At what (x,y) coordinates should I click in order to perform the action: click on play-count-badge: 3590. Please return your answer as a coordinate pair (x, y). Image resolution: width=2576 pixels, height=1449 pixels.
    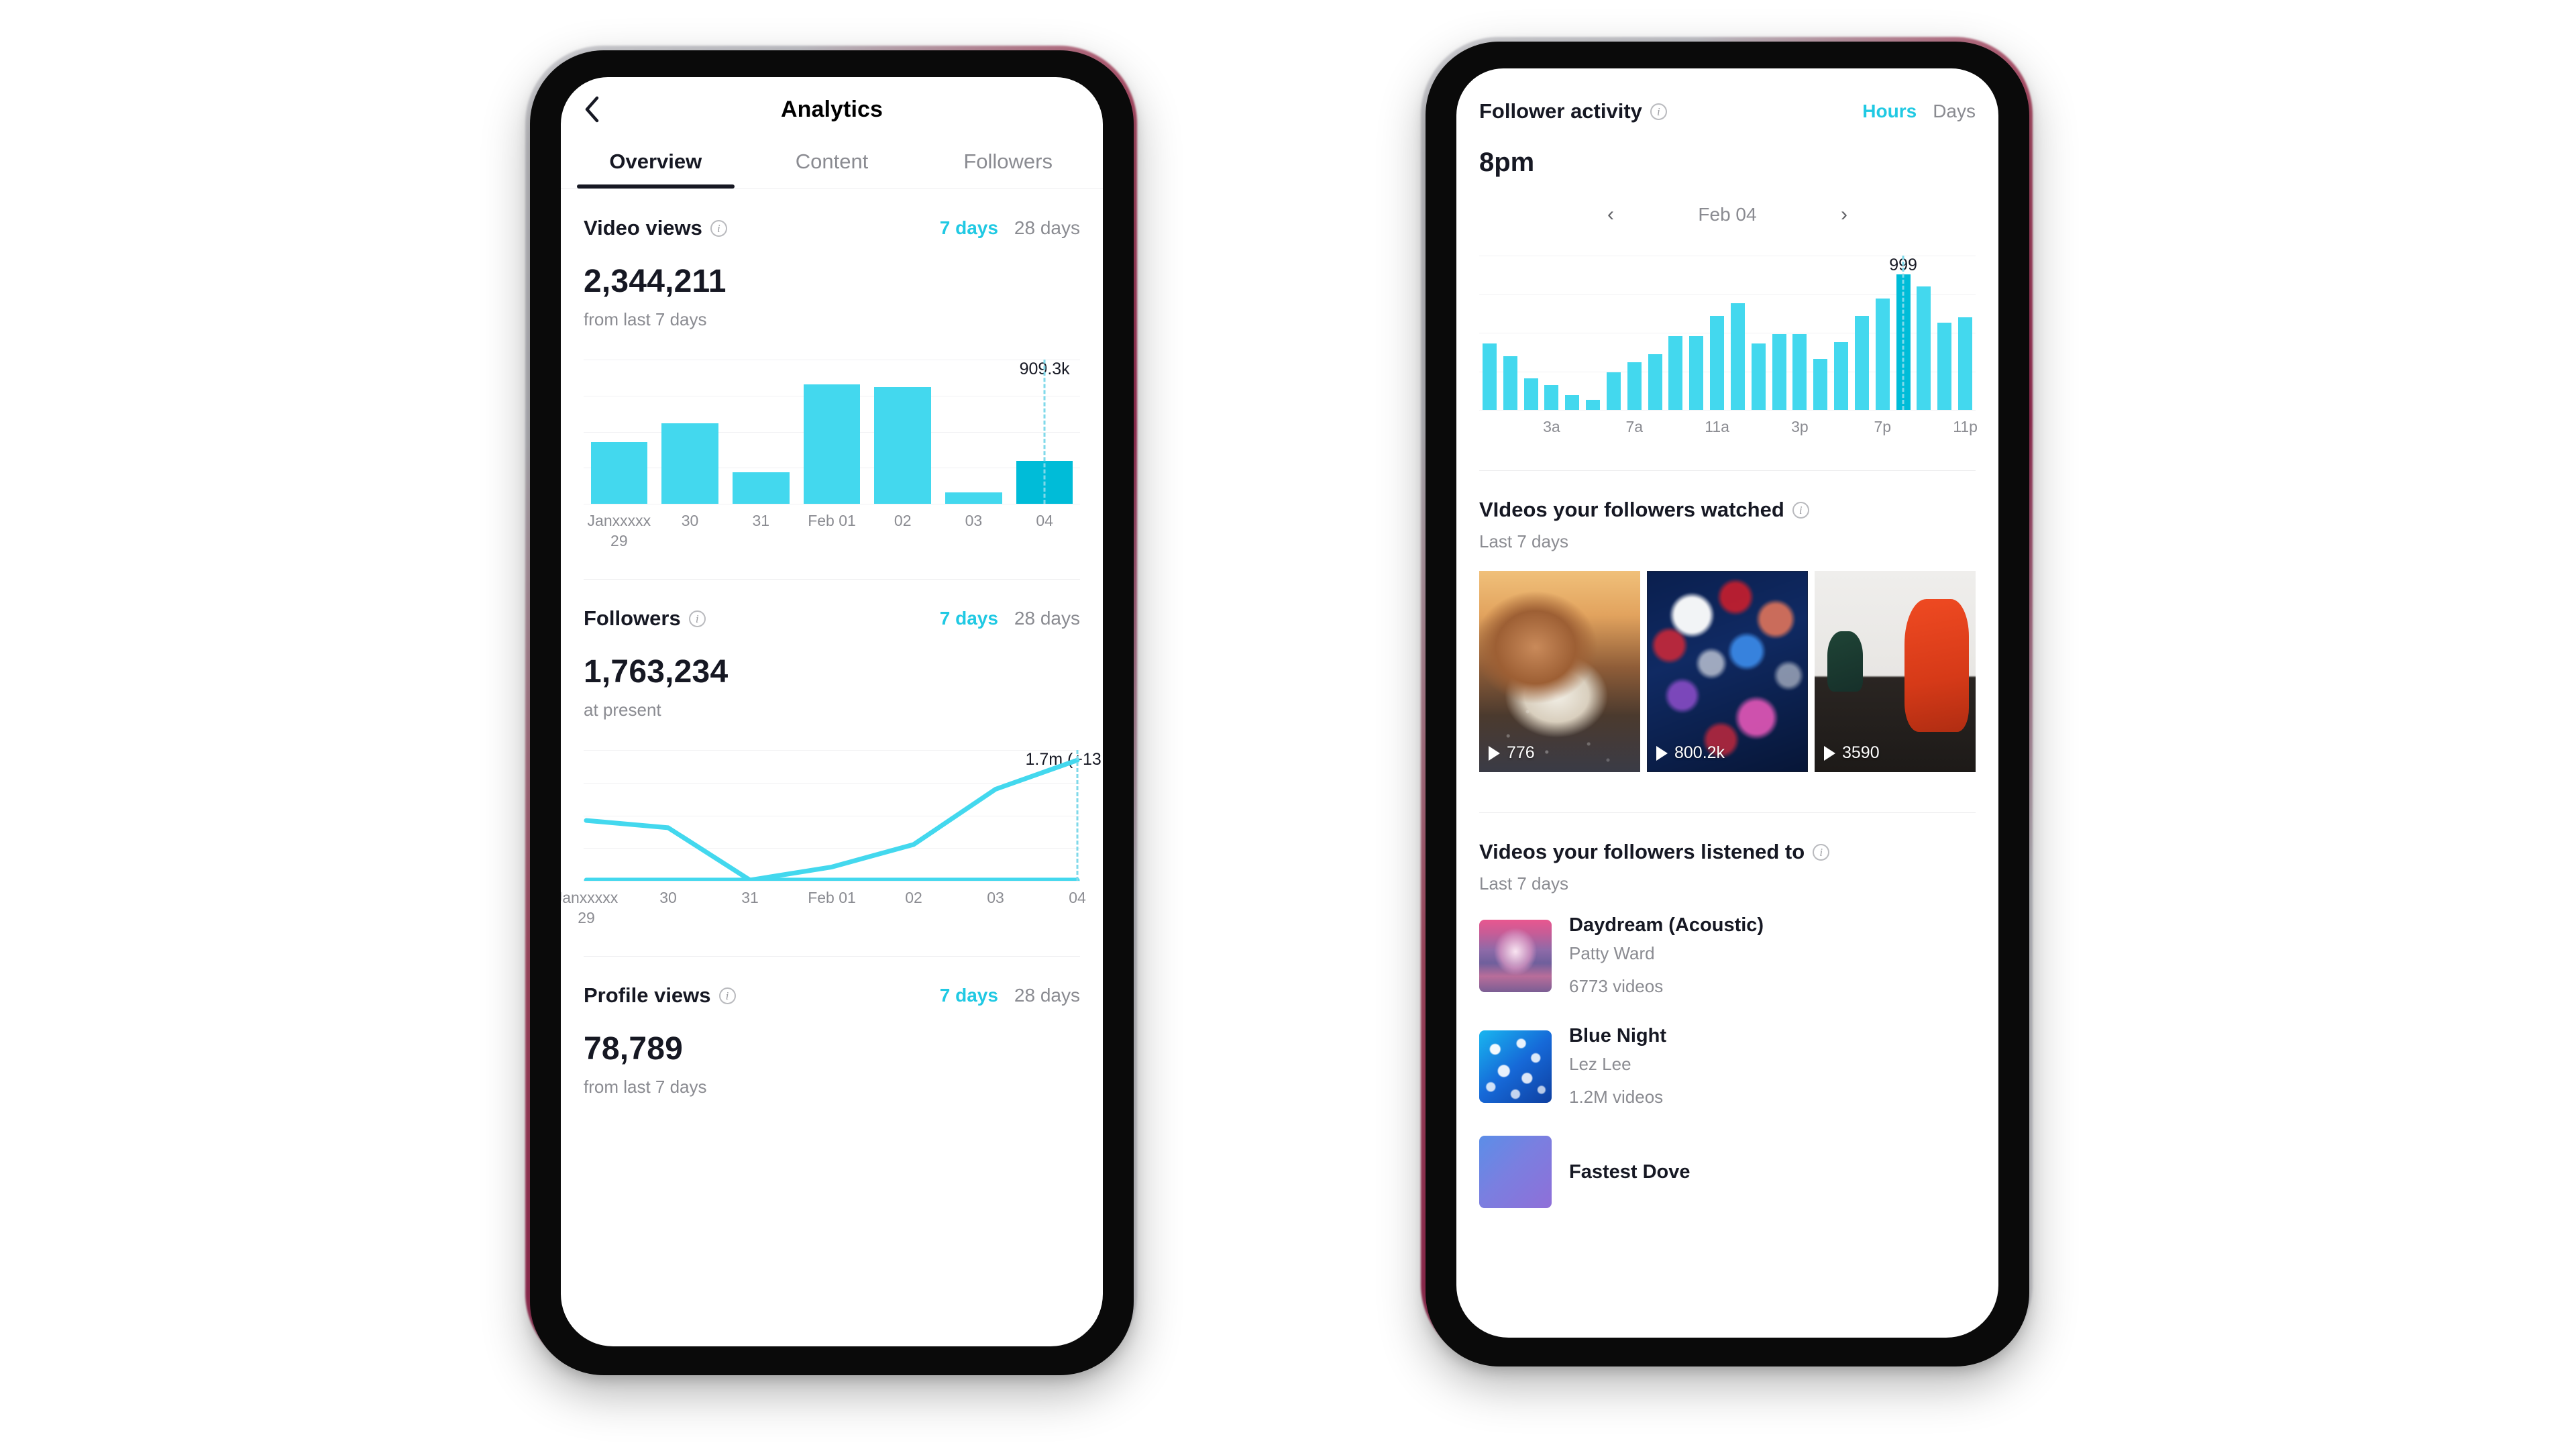
    Looking at the image, I should click on (1852, 753).